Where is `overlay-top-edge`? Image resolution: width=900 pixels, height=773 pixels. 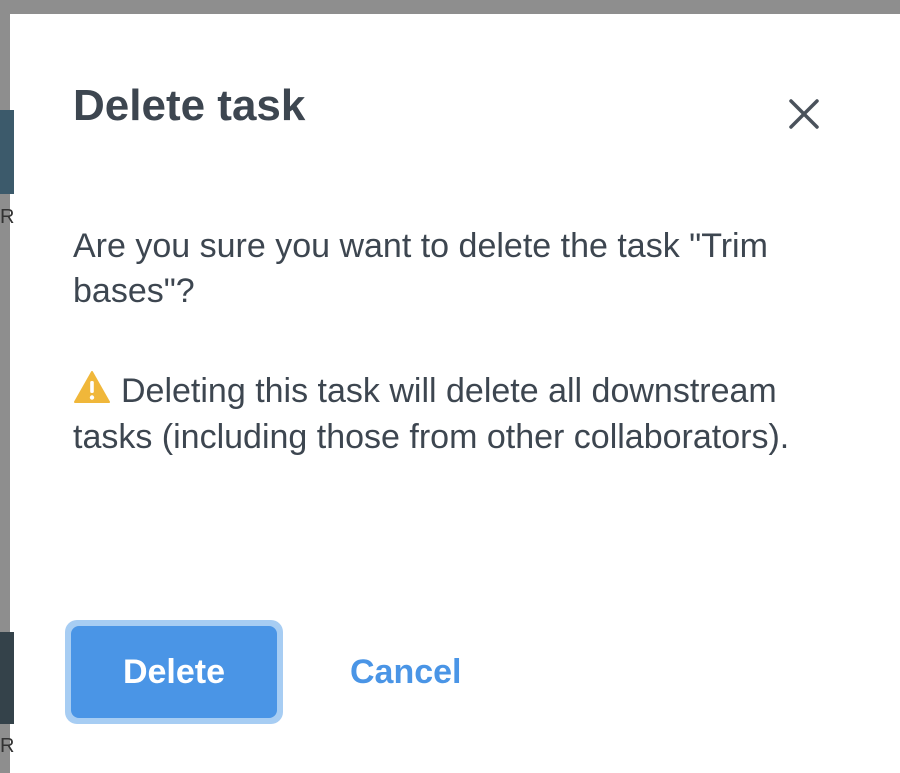
overlay-top-edge is located at coordinates (450, 7).